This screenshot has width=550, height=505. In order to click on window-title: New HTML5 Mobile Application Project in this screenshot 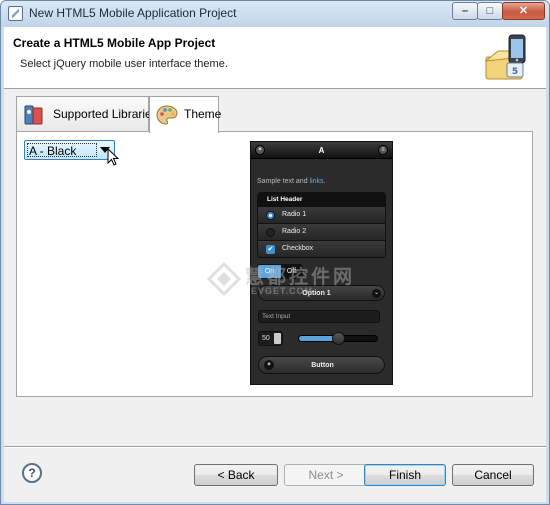, I will do `click(133, 13)`.